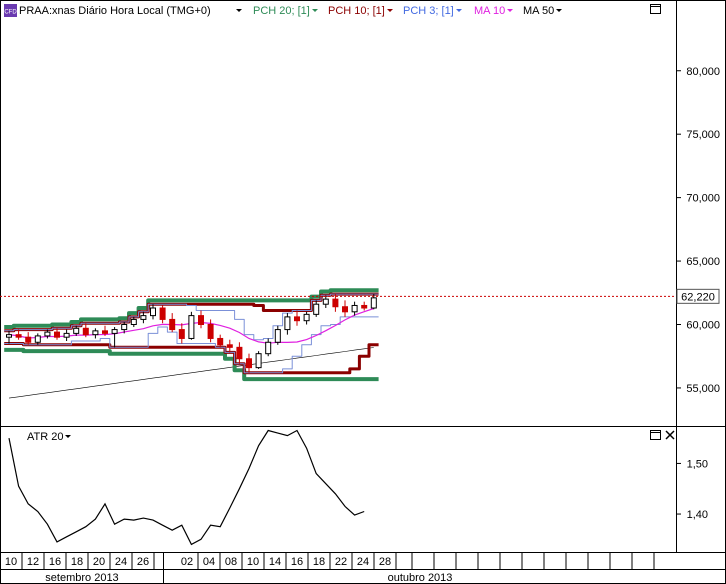  What do you see at coordinates (341, 562) in the screenshot?
I see `time-tick-label: 22` at bounding box center [341, 562].